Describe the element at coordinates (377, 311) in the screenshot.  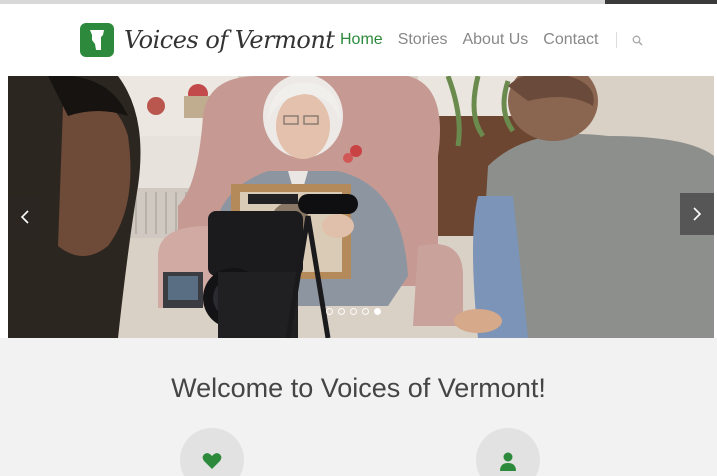
I see `slider-dot-active` at that location.